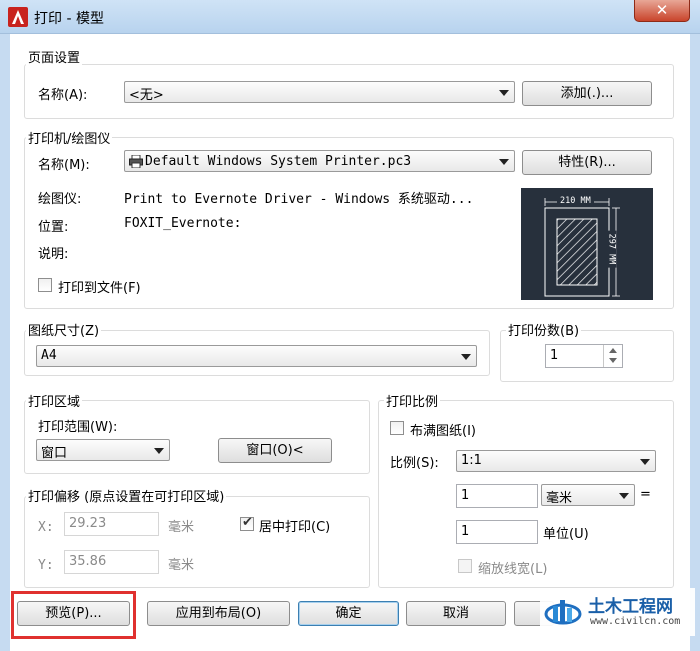 The height and width of the screenshot is (651, 700). I want to click on printer-name-dropdown: Default Windows System Printer.pc3, so click(319, 161).